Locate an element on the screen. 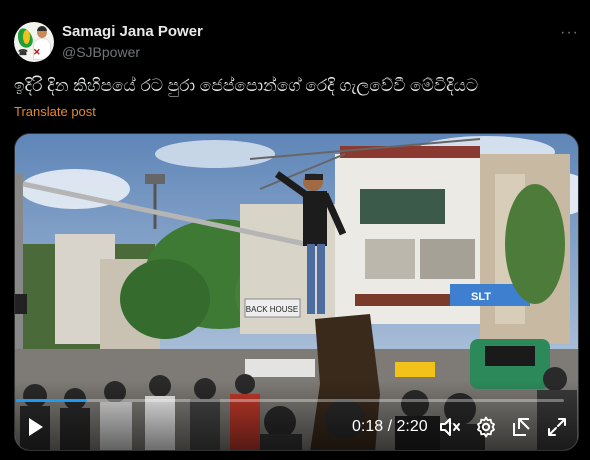  profile-avatar: ☎ ✕ is located at coordinates (34, 42).